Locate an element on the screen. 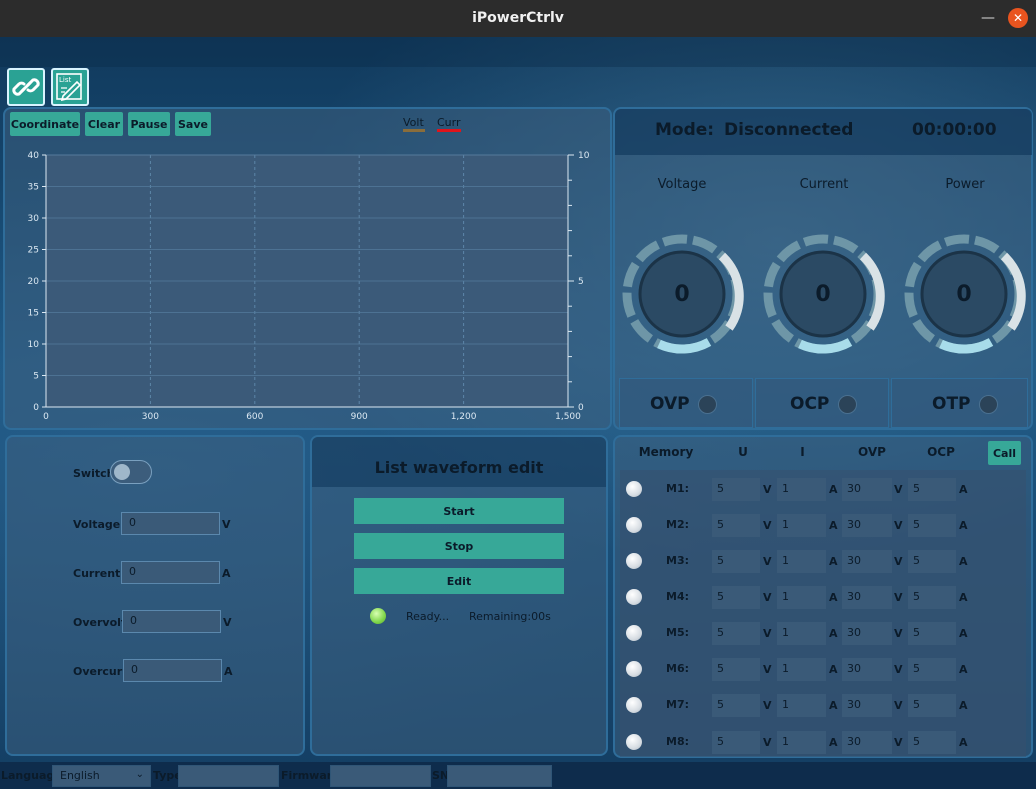 The width and height of the screenshot is (1036, 789). link-icon is located at coordinates (26, 87).